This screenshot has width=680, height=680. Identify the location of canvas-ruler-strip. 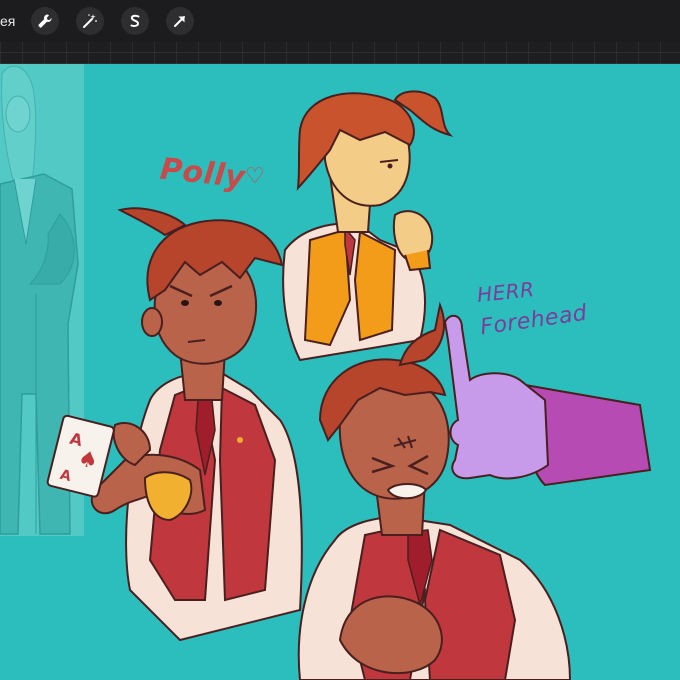
(340, 53).